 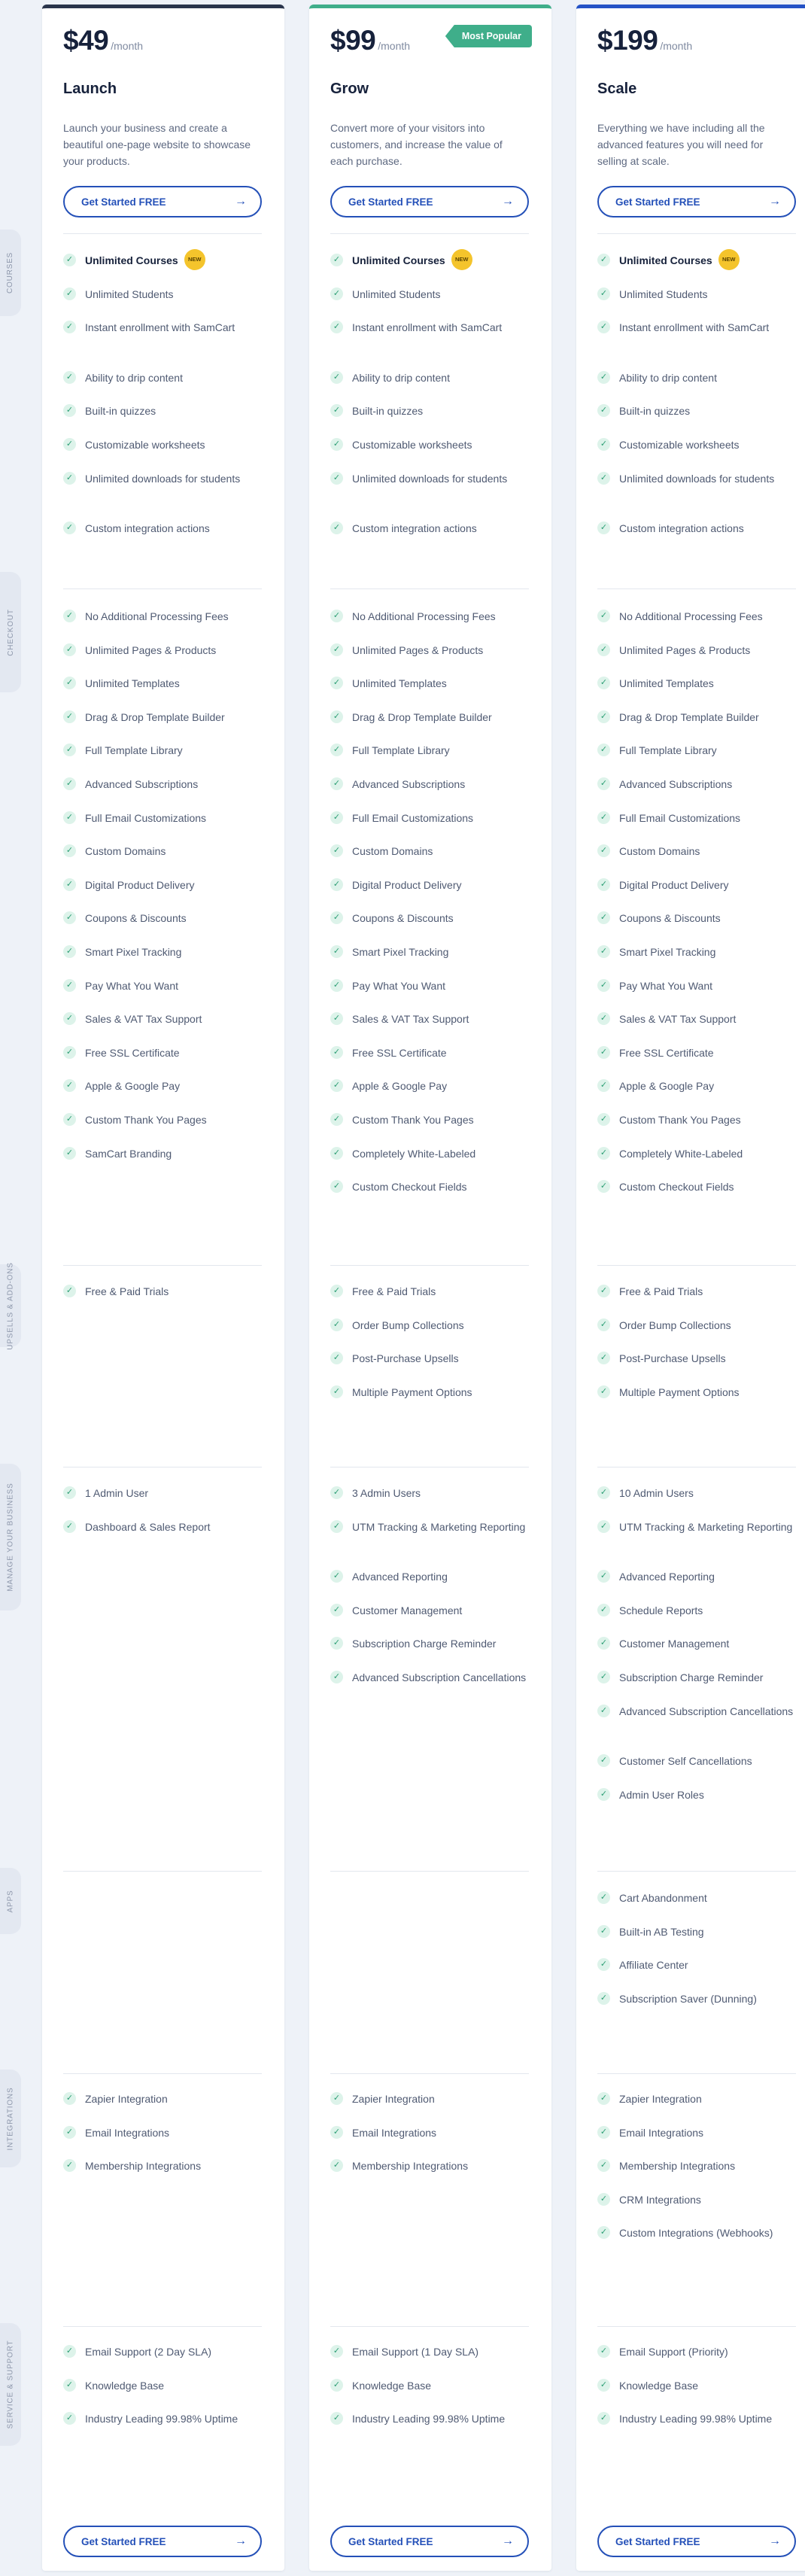 I want to click on plan-name: Scale, so click(x=617, y=89).